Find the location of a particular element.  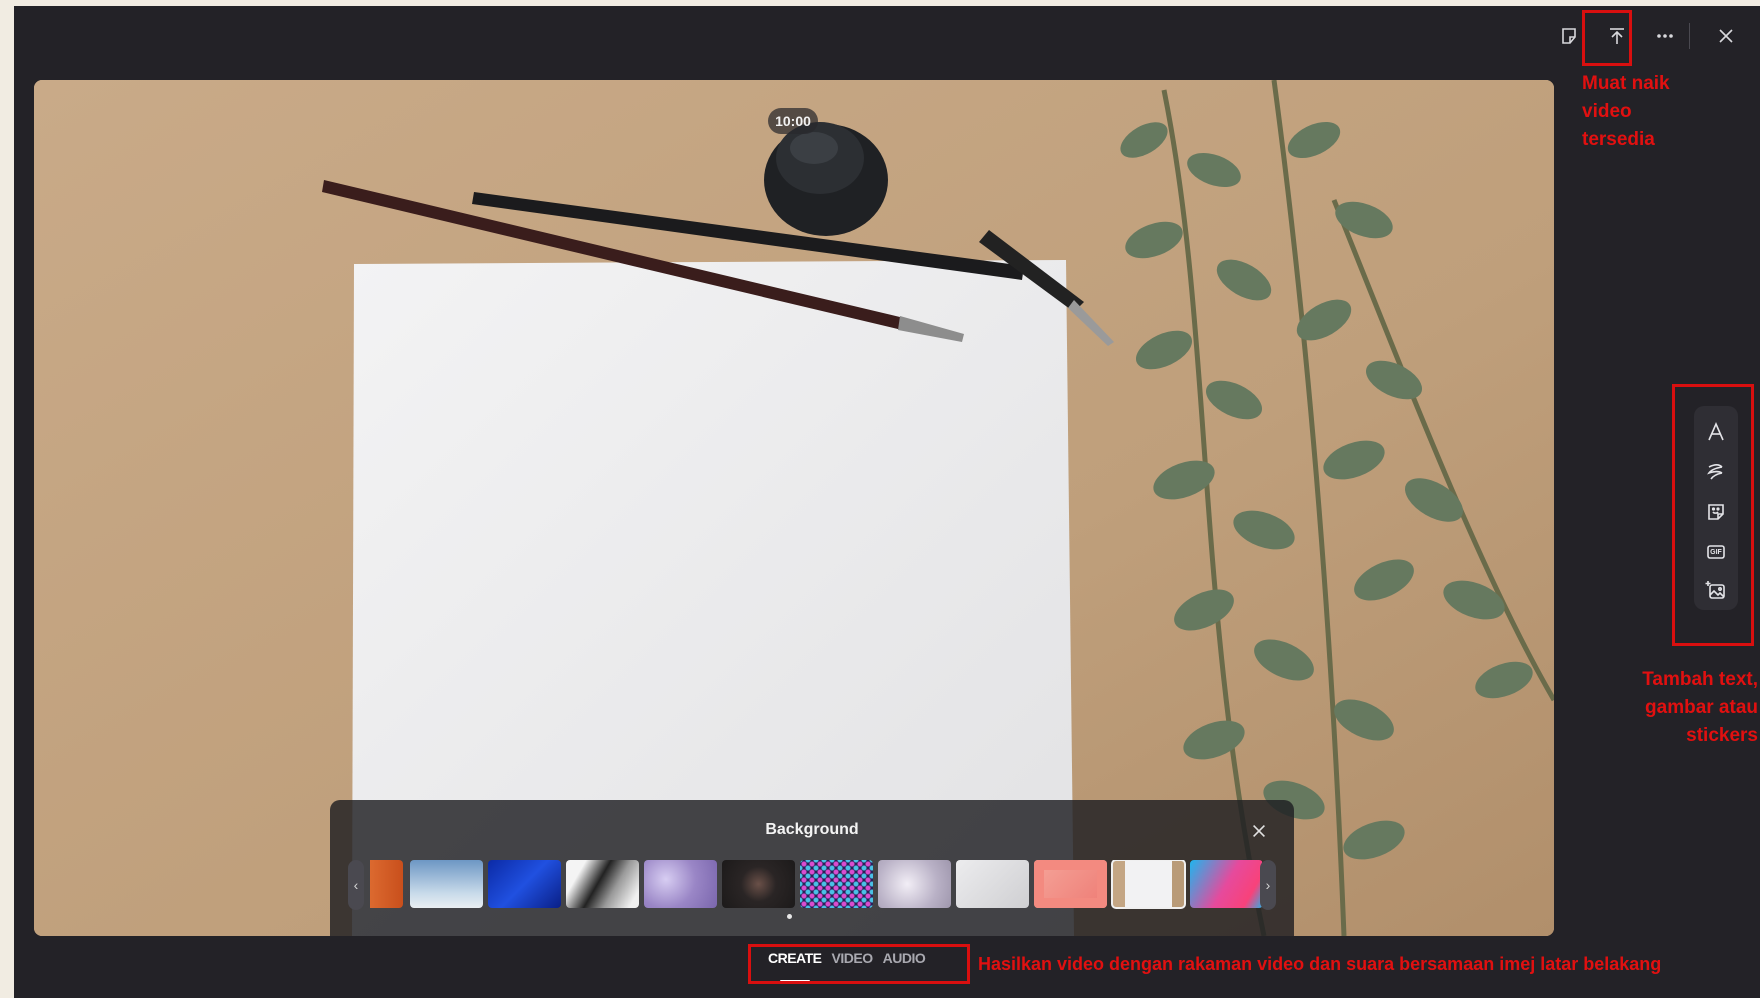

toolbar-divider is located at coordinates (1689, 36).